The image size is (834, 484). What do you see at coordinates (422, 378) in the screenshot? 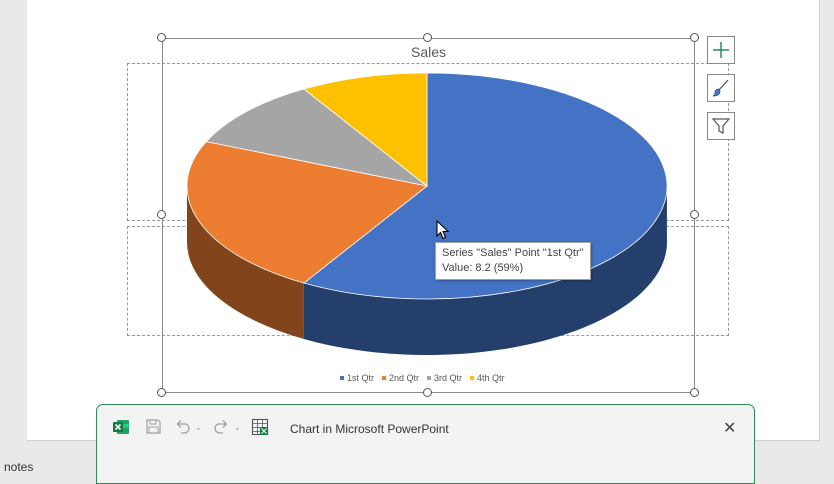
I see `chart-legend: 1st Qtr 2nd Qtr 3rd Qtr 4th Qtr` at bounding box center [422, 378].